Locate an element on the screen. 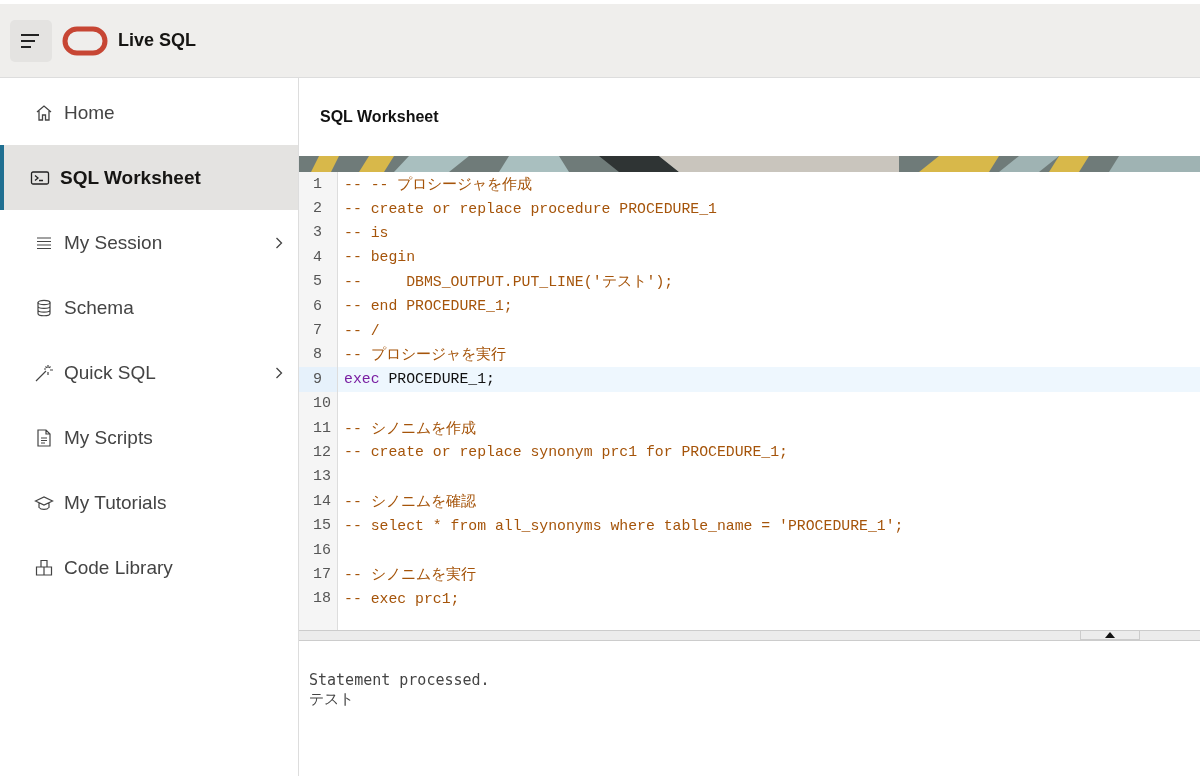 The width and height of the screenshot is (1200, 776). line-number: 2 is located at coordinates (318, 208).